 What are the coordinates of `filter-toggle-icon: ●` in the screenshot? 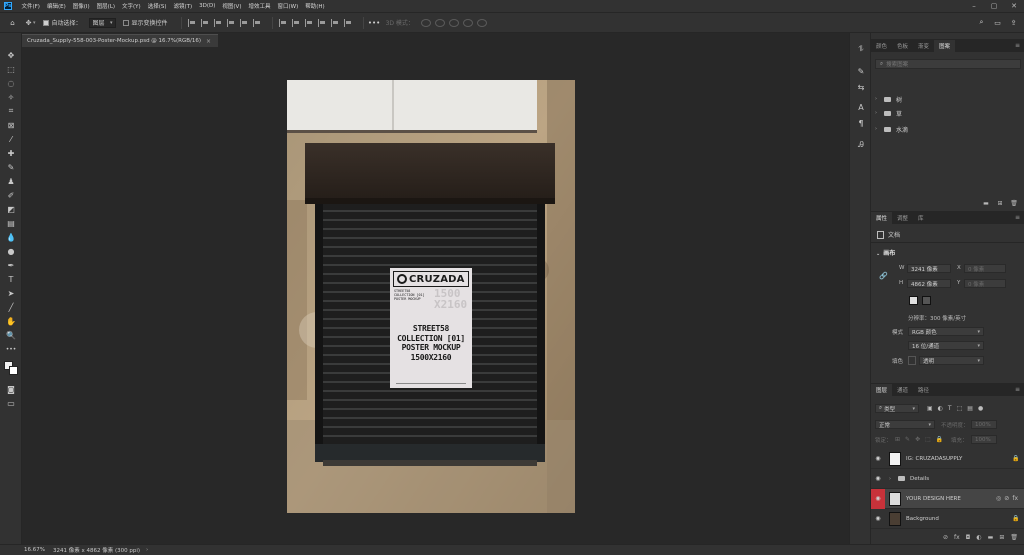 It's located at (980, 408).